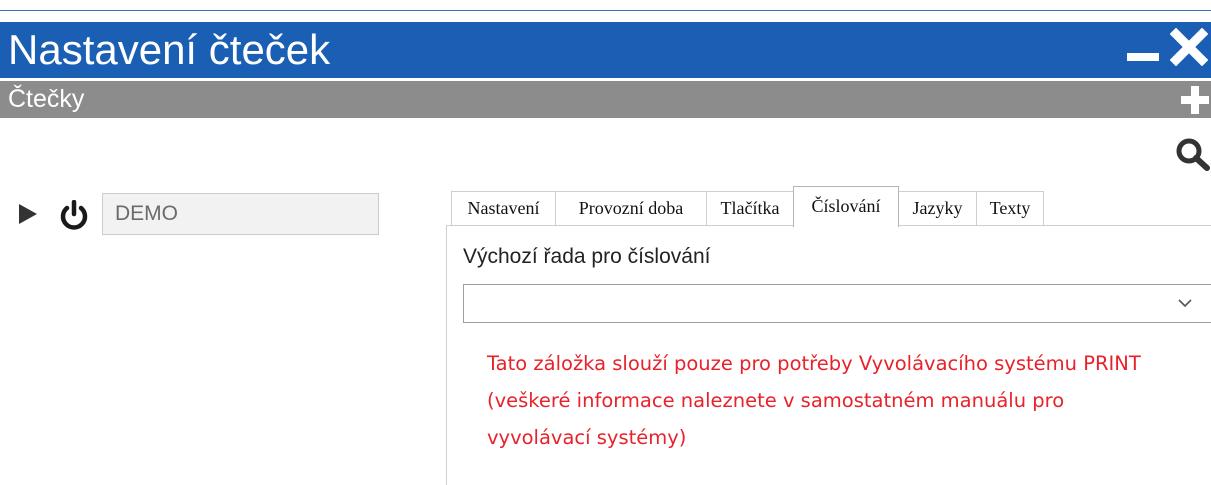 This screenshot has height=485, width=1211. Describe the element at coordinates (937, 208) in the screenshot. I see `tab-jazyky: Jazyky` at that location.